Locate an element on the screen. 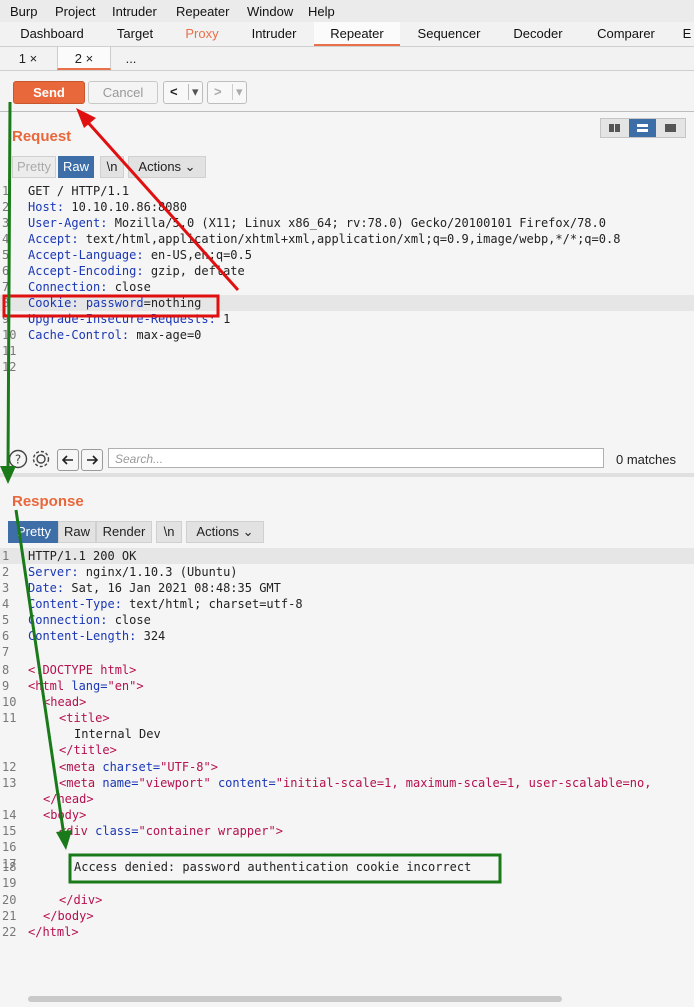  response-line: 14 <body> is located at coordinates (44, 815).